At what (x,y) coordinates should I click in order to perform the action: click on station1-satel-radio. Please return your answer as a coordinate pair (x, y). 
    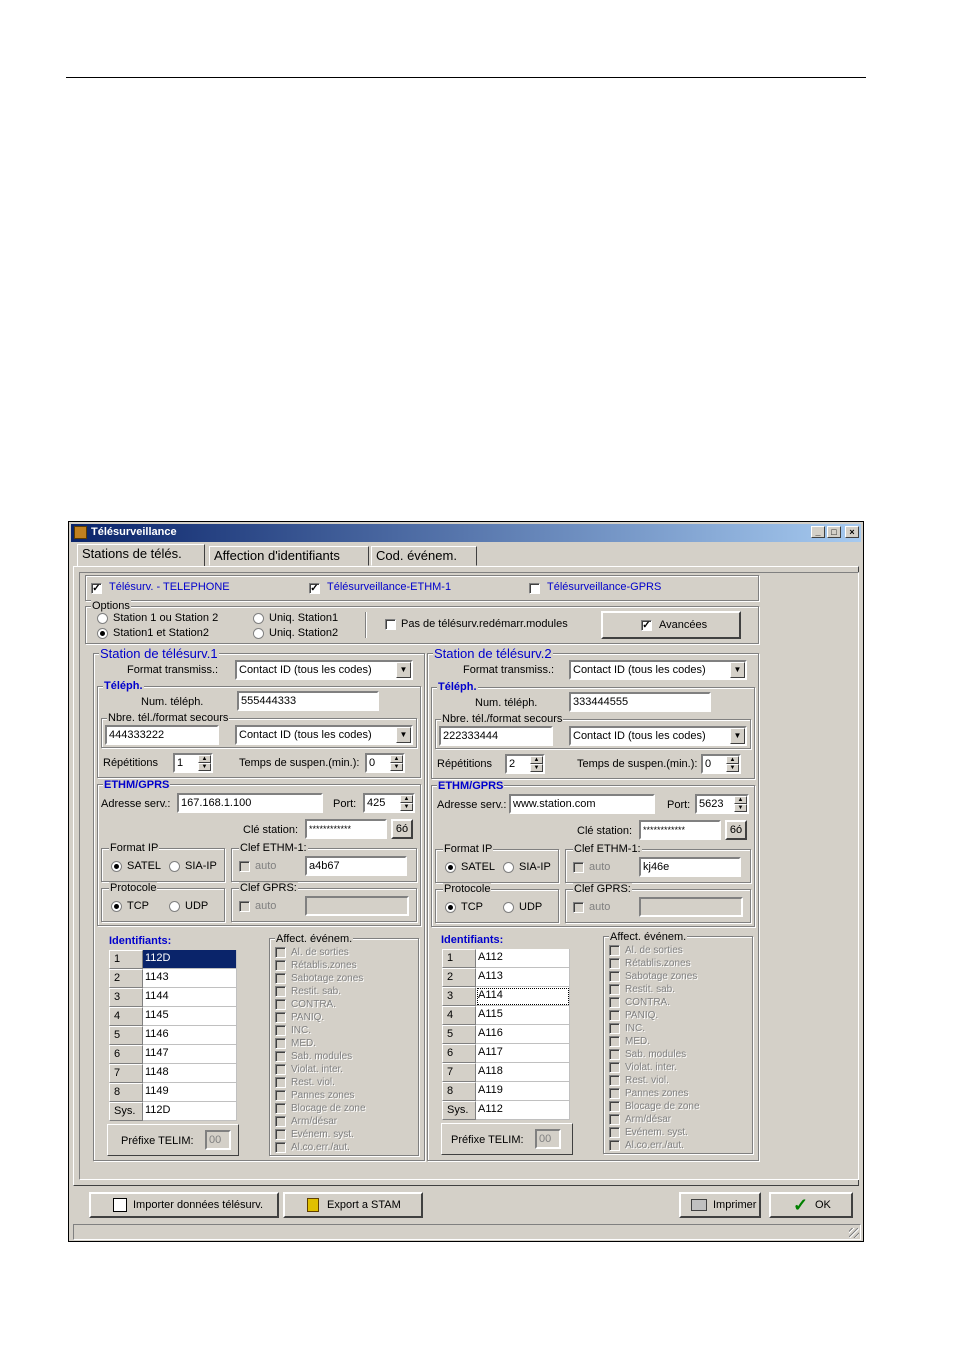
    Looking at the image, I should click on (116, 866).